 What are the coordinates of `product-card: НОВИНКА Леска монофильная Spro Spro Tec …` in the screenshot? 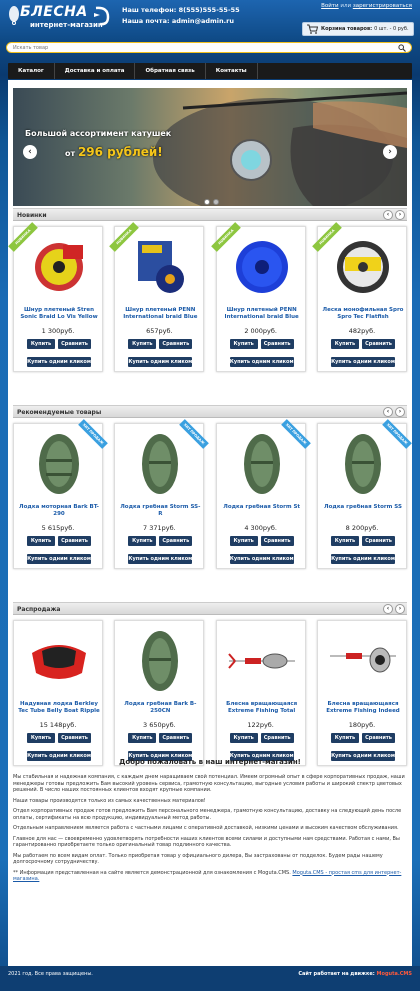 It's located at (359, 297).